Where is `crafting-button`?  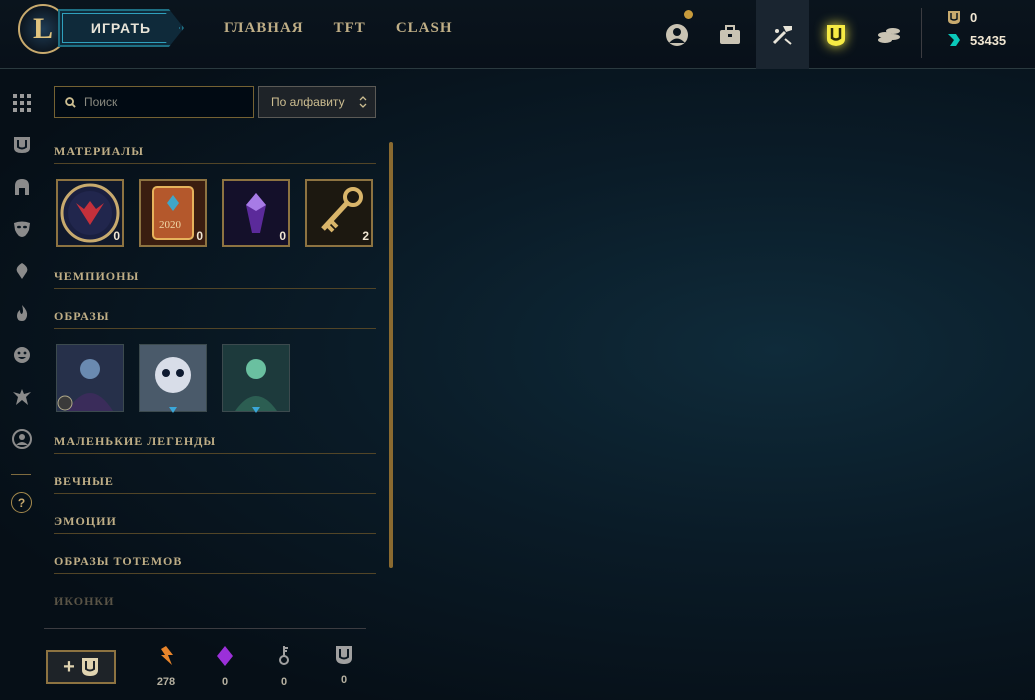 crafting-button is located at coordinates (782, 34).